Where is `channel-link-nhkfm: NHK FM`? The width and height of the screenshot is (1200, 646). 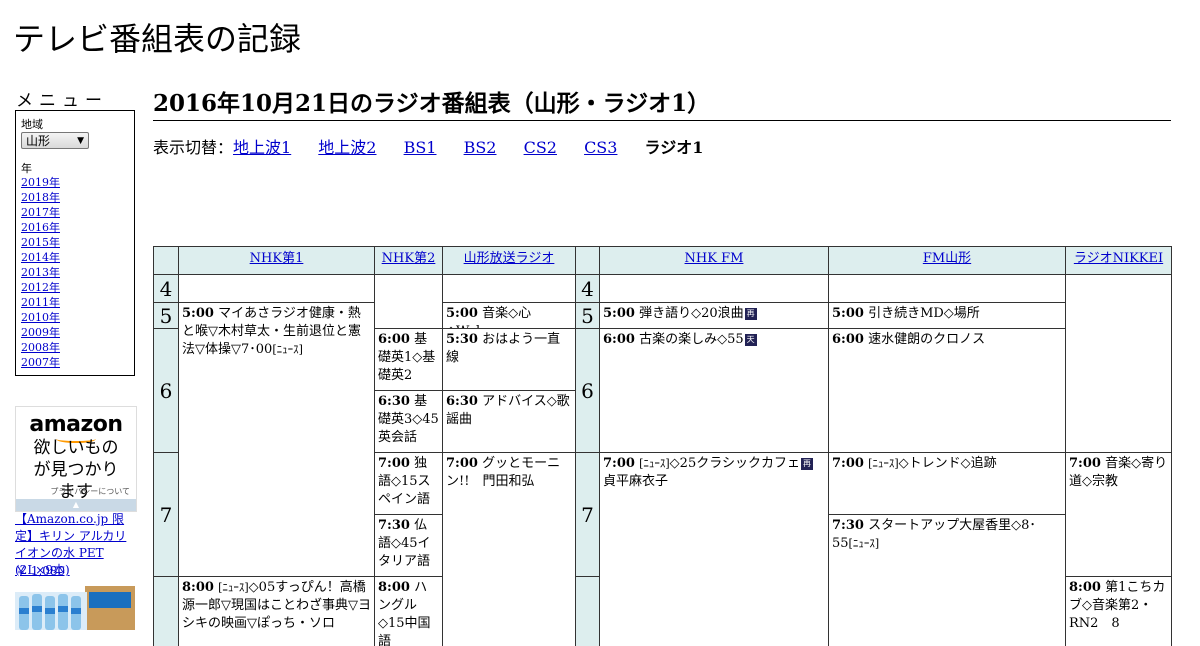 channel-link-nhkfm: NHK FM is located at coordinates (714, 258).